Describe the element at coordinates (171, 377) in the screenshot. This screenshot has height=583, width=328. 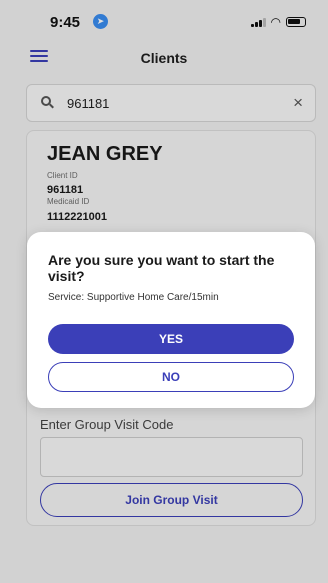
I see `no-button: NO` at that location.